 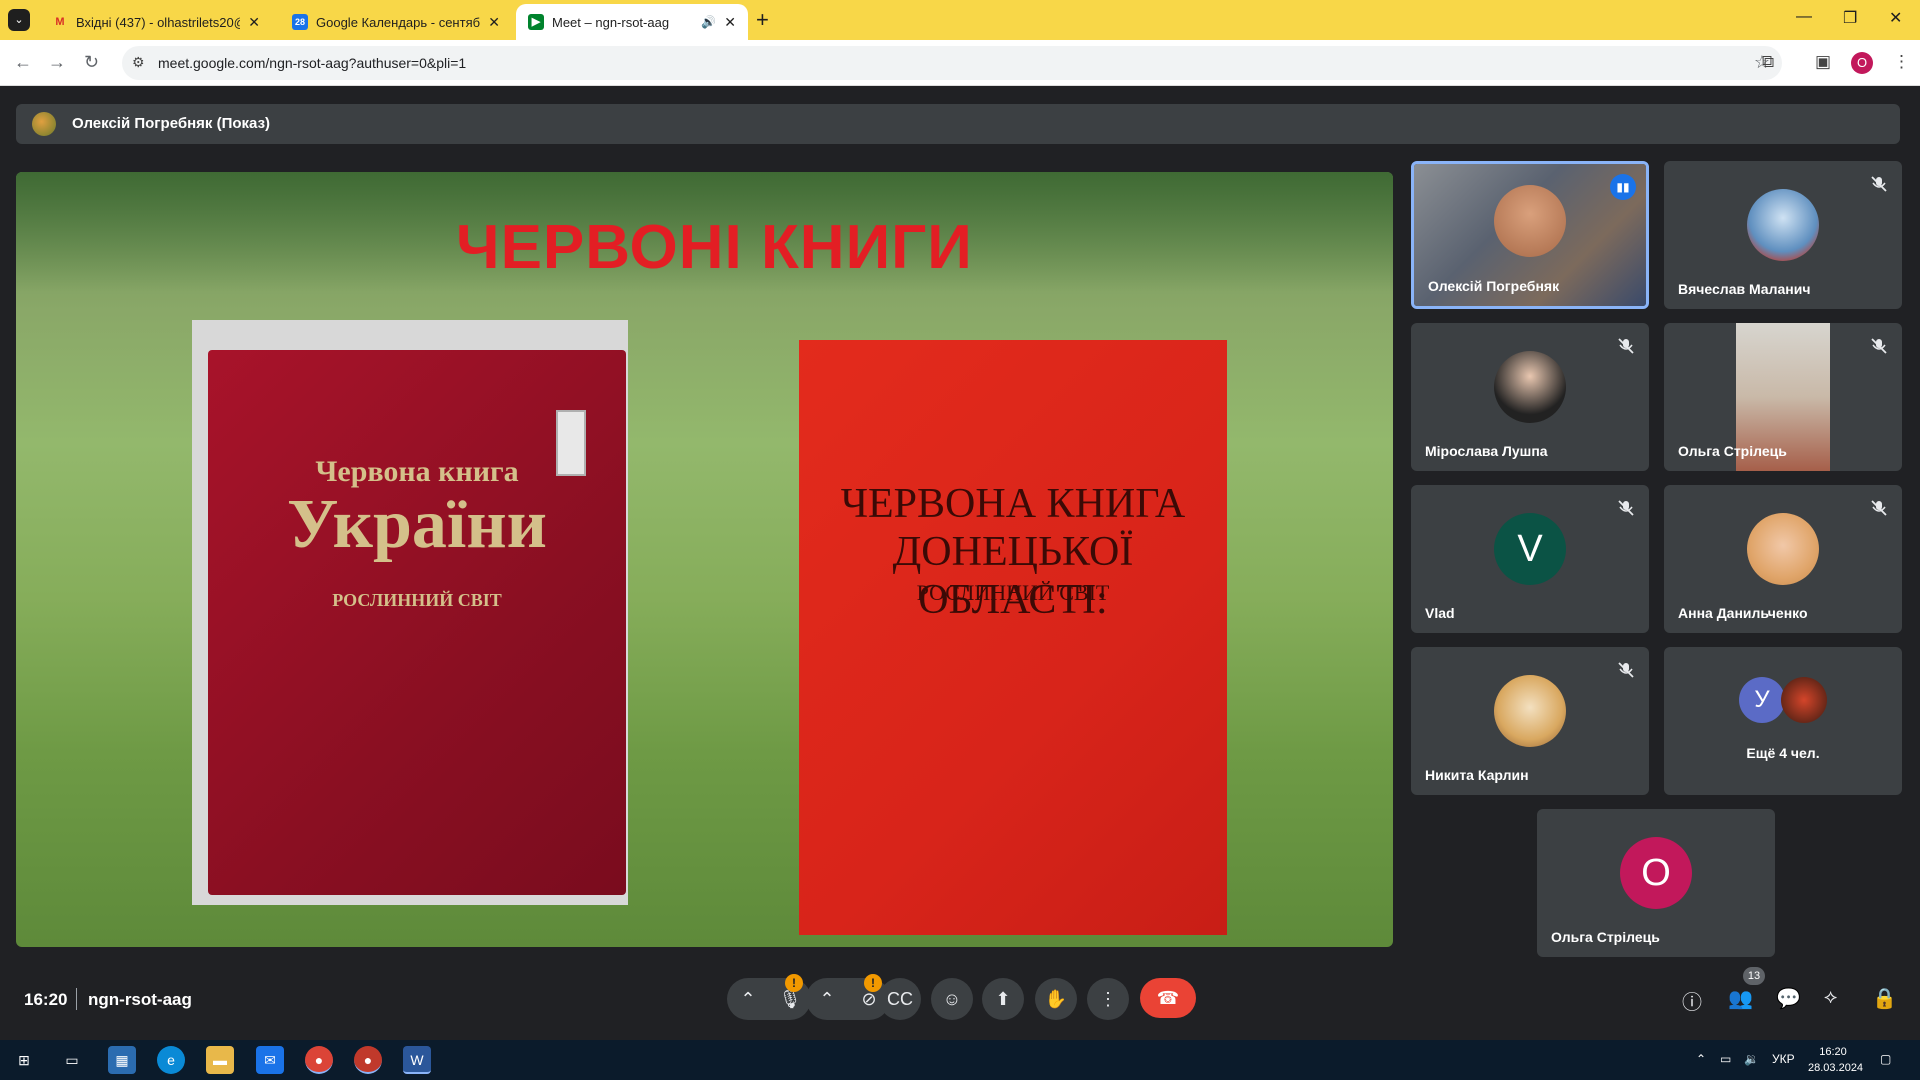 I want to click on language-indicator: УКР, so click(x=1783, y=1059).